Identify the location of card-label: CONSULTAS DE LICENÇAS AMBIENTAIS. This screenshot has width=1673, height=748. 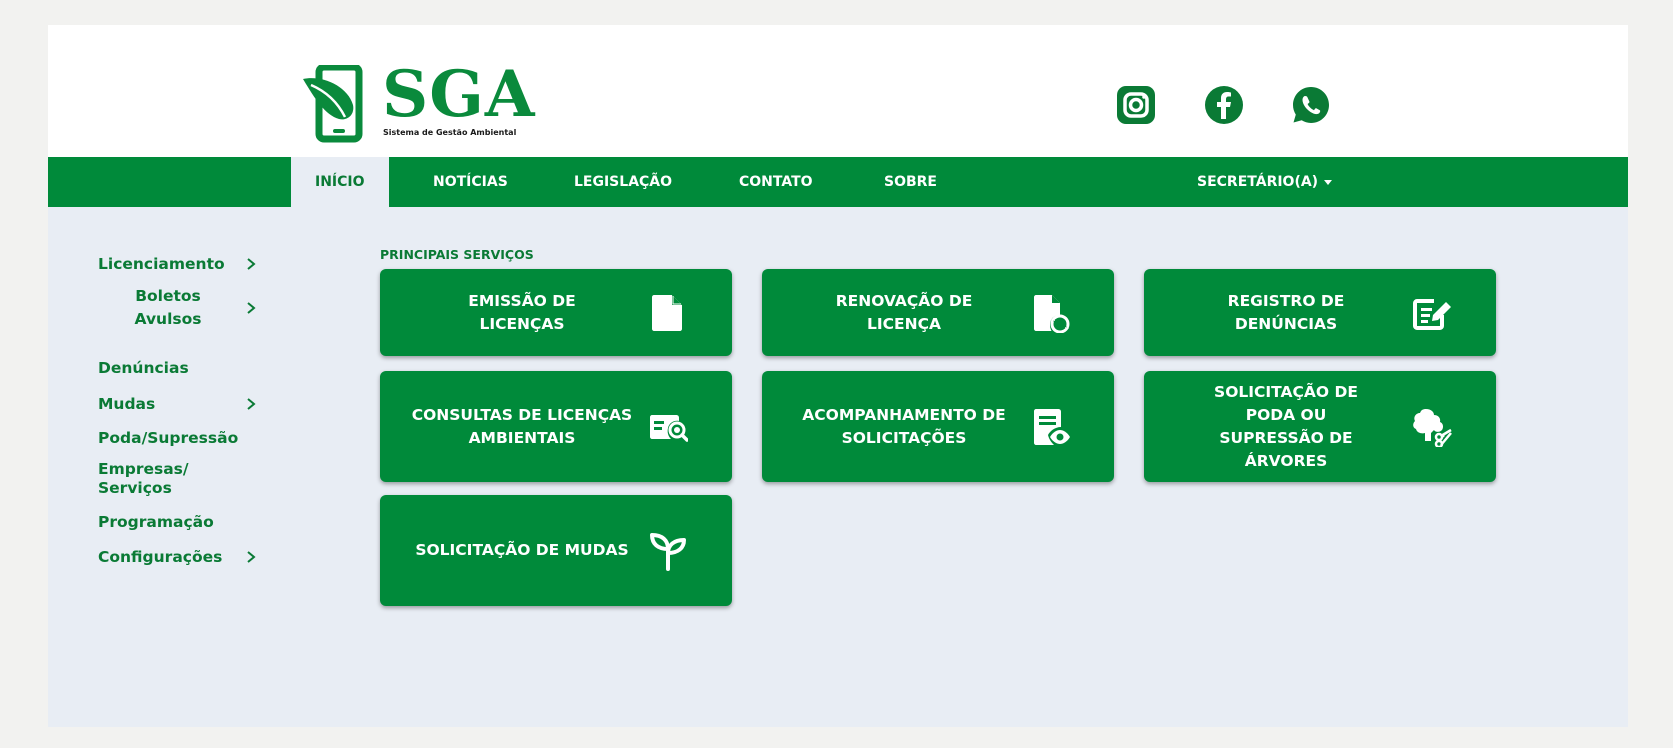
(522, 426).